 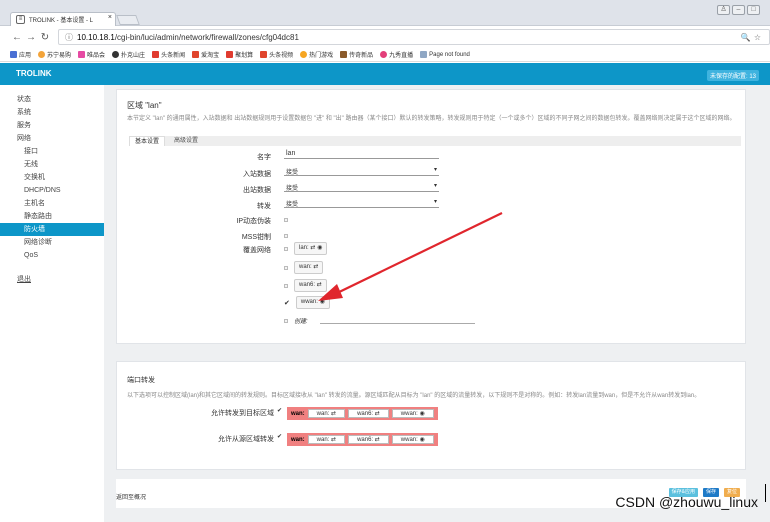 I want to click on forwarding-title: 端口转发, so click(x=141, y=380).